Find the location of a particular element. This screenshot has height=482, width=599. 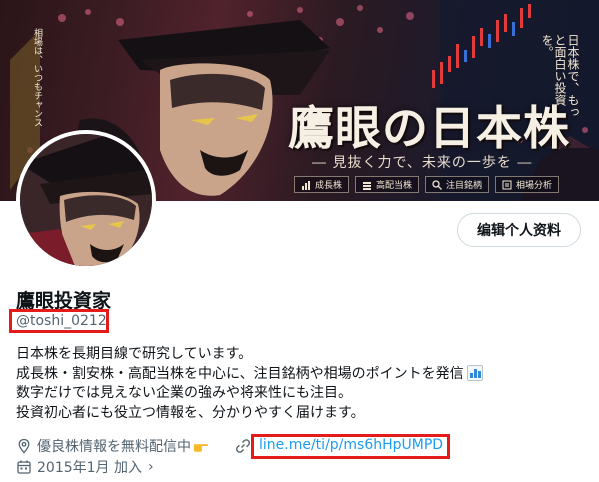

profile-joined: 2015年1月 加入 › is located at coordinates (85, 467).